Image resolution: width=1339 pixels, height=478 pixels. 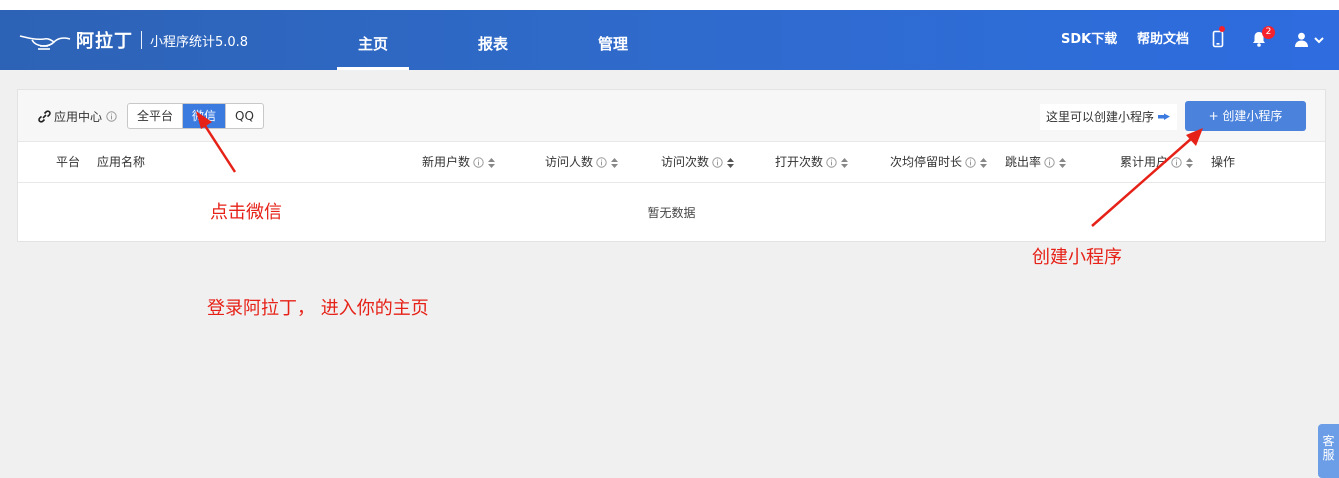 I want to click on magic-lamp-icon, so click(x=45, y=42).